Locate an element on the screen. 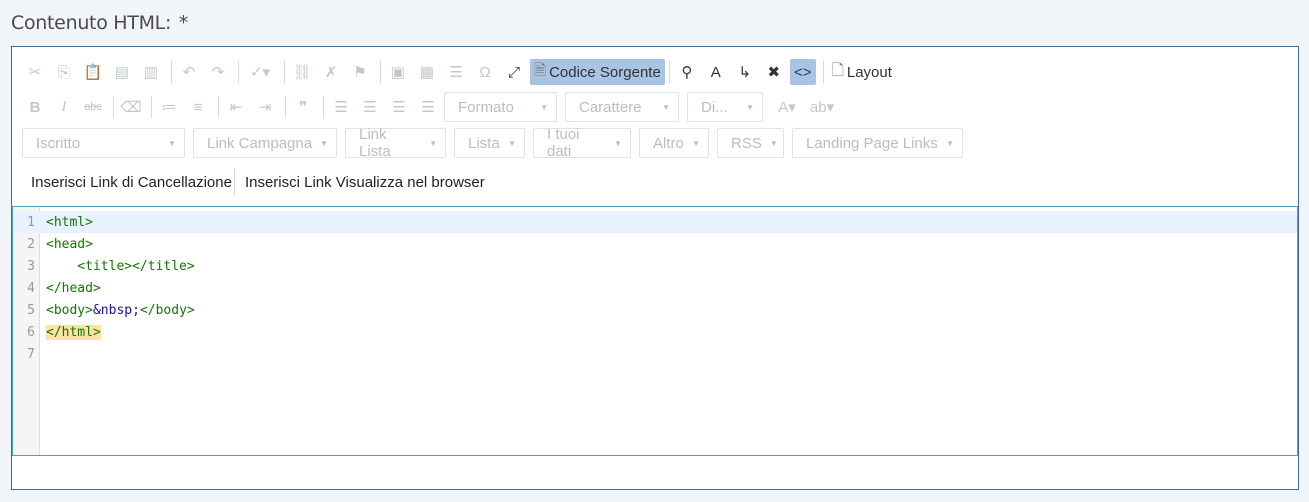 The width and height of the screenshot is (1309, 502). combo-label: RSS is located at coordinates (746, 143).